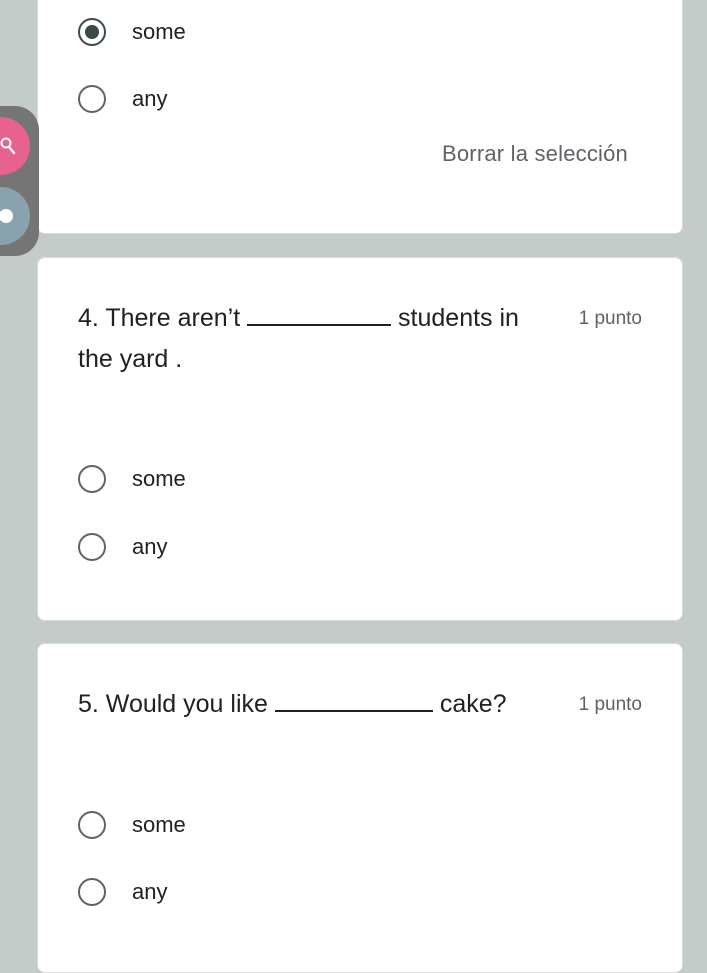 This screenshot has height=973, width=707. I want to click on clear-selection-button: Borrar la selección, so click(535, 154).